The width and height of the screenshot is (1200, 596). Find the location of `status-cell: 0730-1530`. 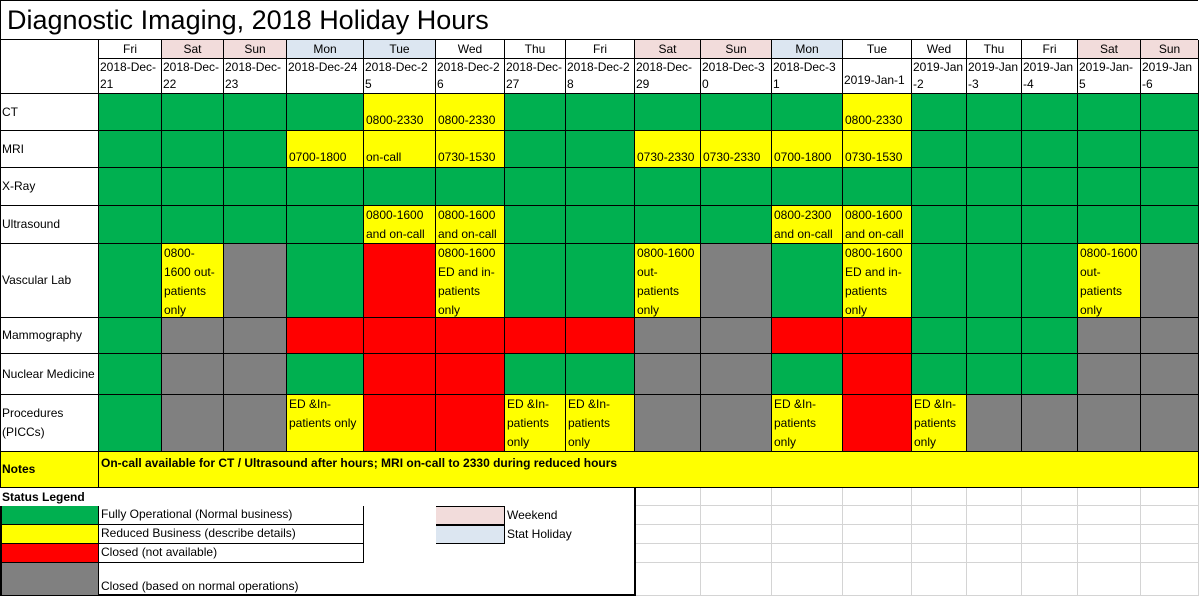

status-cell: 0730-1530 is located at coordinates (470, 149).